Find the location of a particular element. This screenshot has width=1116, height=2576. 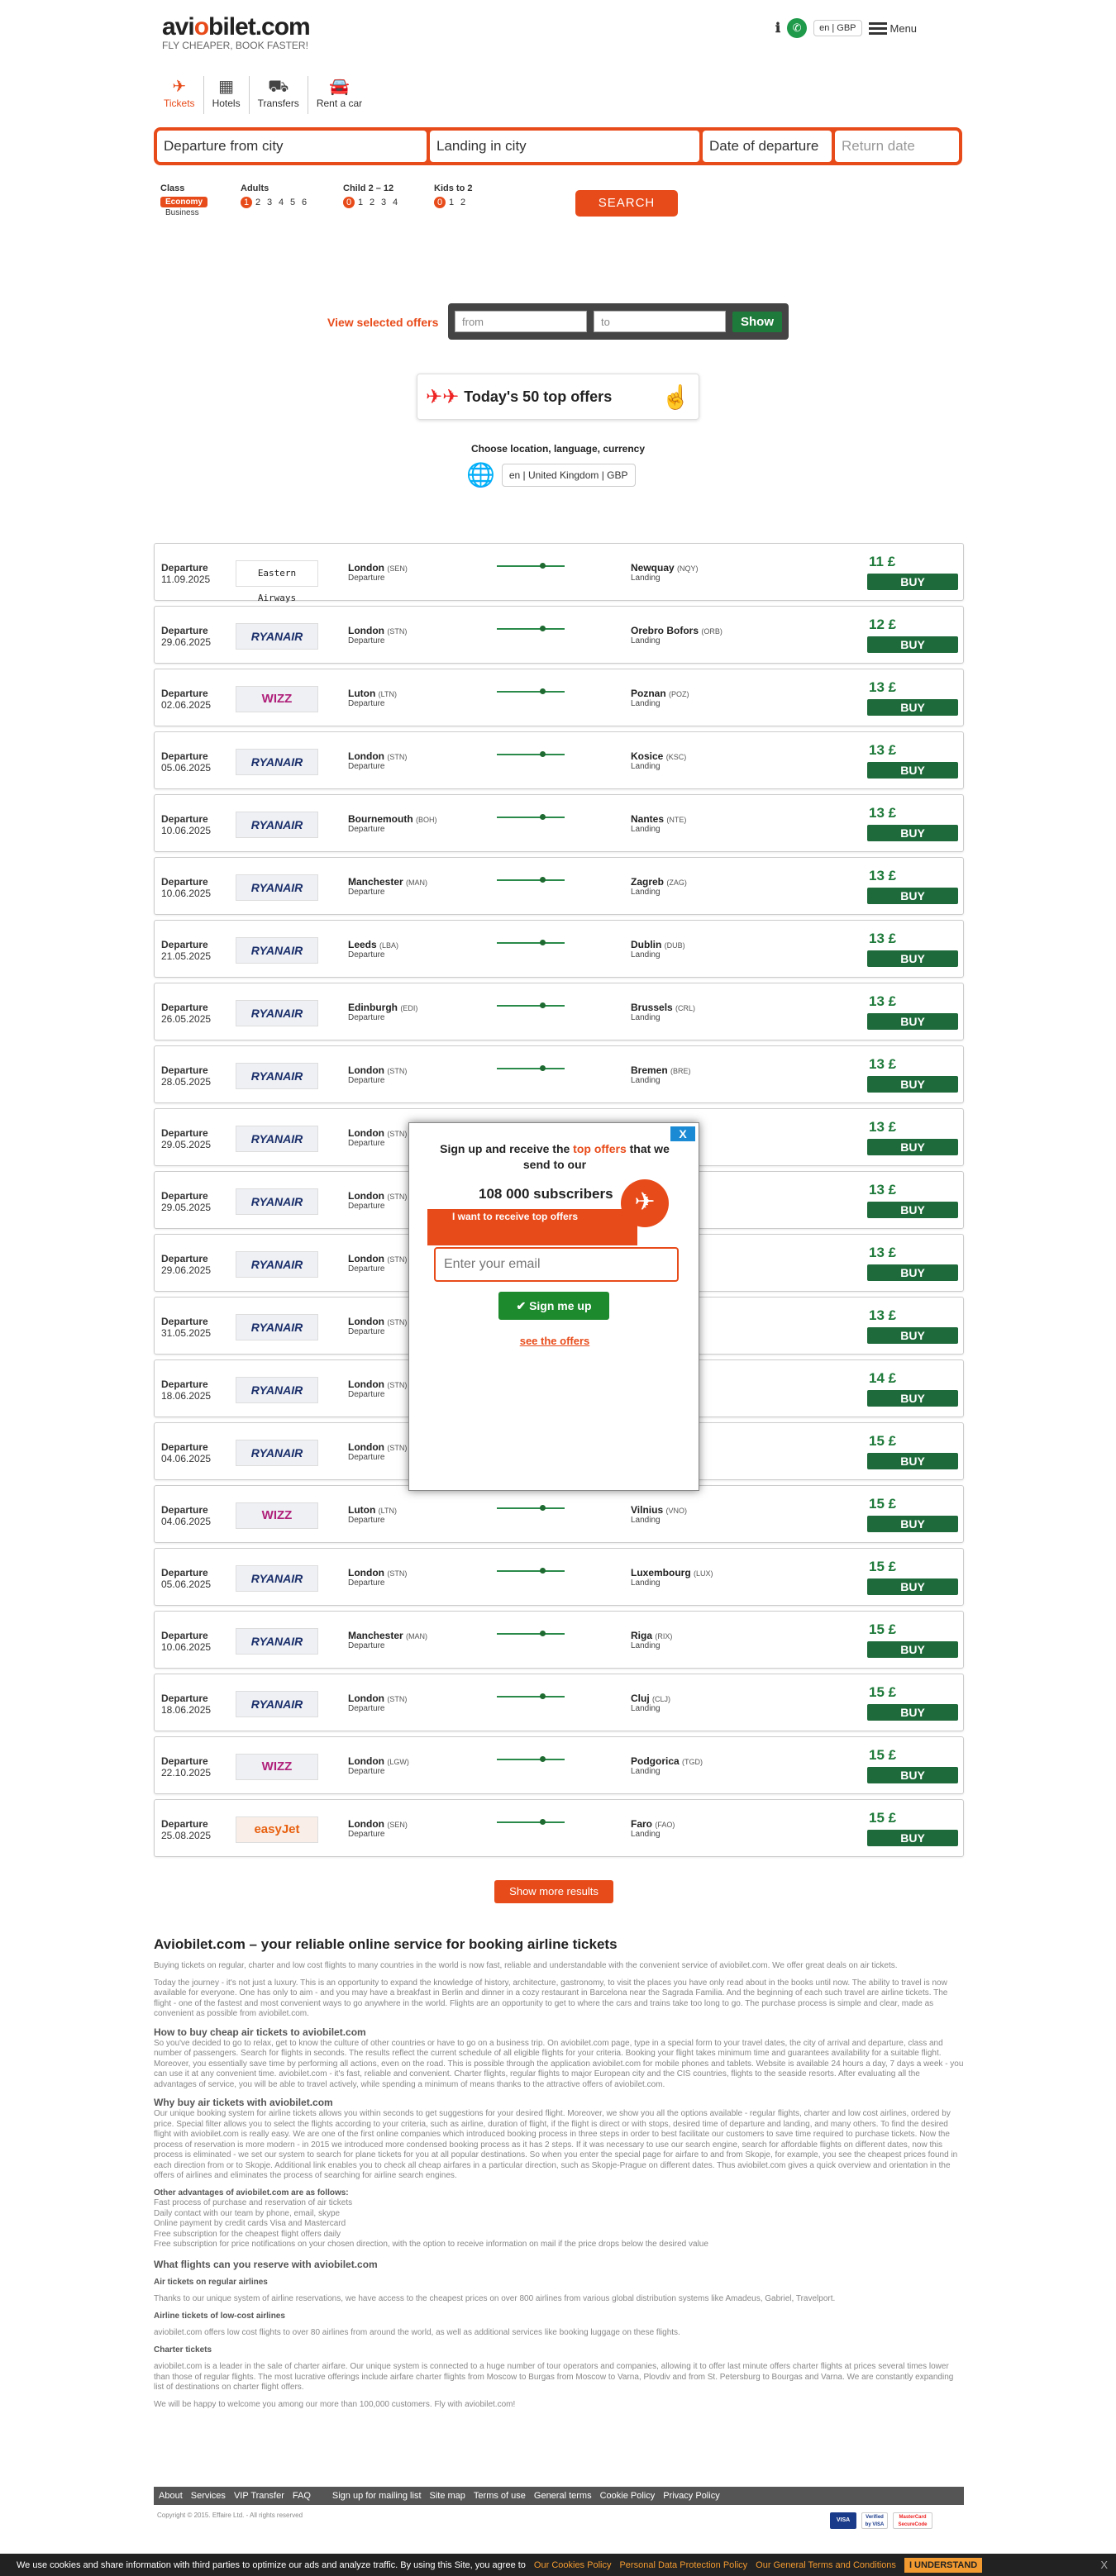

adults-option-3: 3 is located at coordinates (269, 203).